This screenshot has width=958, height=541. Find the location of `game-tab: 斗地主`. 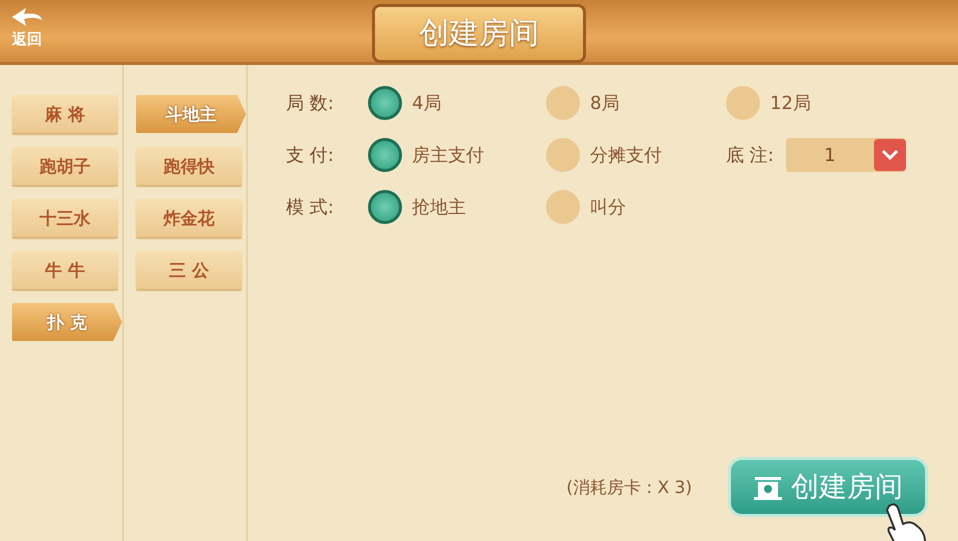

game-tab: 斗地主 is located at coordinates (191, 114).